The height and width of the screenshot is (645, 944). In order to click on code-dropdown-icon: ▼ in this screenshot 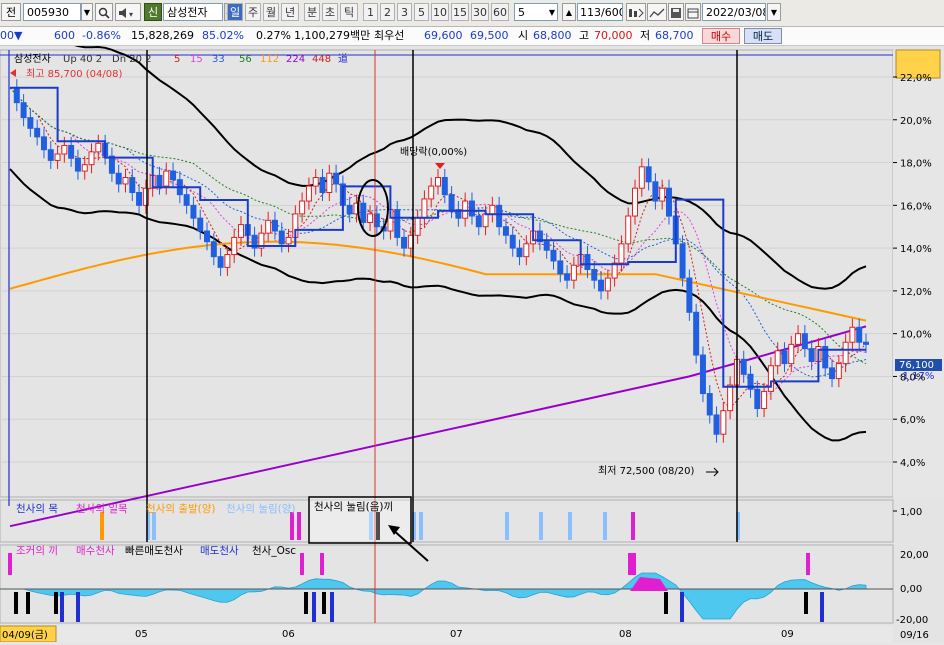, I will do `click(87, 12)`.